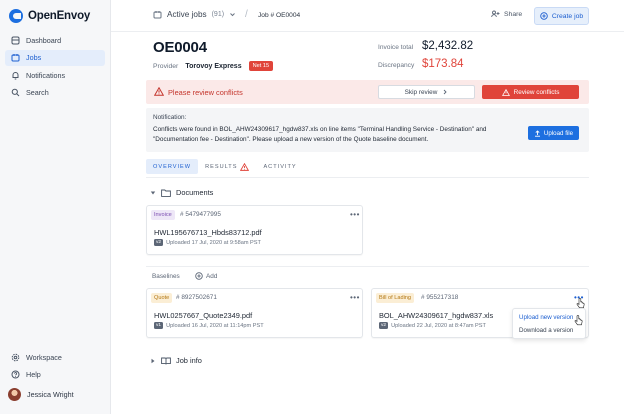 Image resolution: width=624 pixels, height=414 pixels. What do you see at coordinates (37, 92) in the screenshot?
I see `sidebar-item-label: Search` at bounding box center [37, 92].